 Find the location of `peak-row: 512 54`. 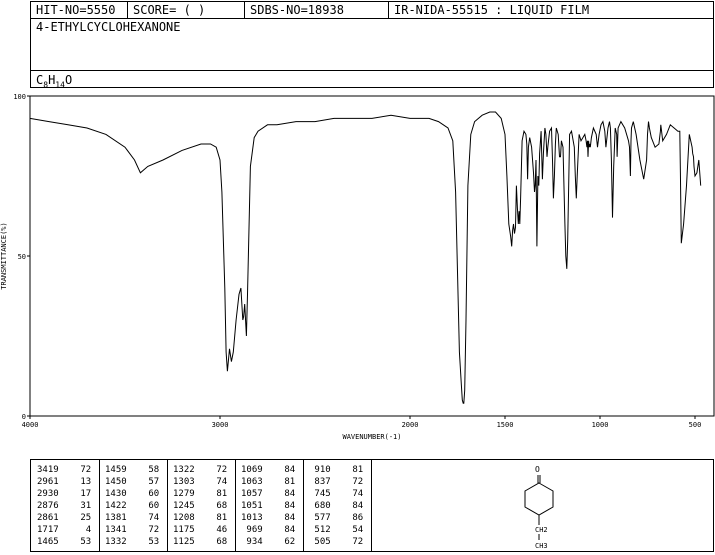

peak-row: 512 54 is located at coordinates (336, 530).